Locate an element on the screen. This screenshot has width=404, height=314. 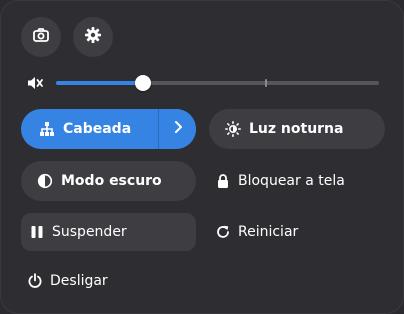
network-toggle: Cabeada is located at coordinates (108, 129).